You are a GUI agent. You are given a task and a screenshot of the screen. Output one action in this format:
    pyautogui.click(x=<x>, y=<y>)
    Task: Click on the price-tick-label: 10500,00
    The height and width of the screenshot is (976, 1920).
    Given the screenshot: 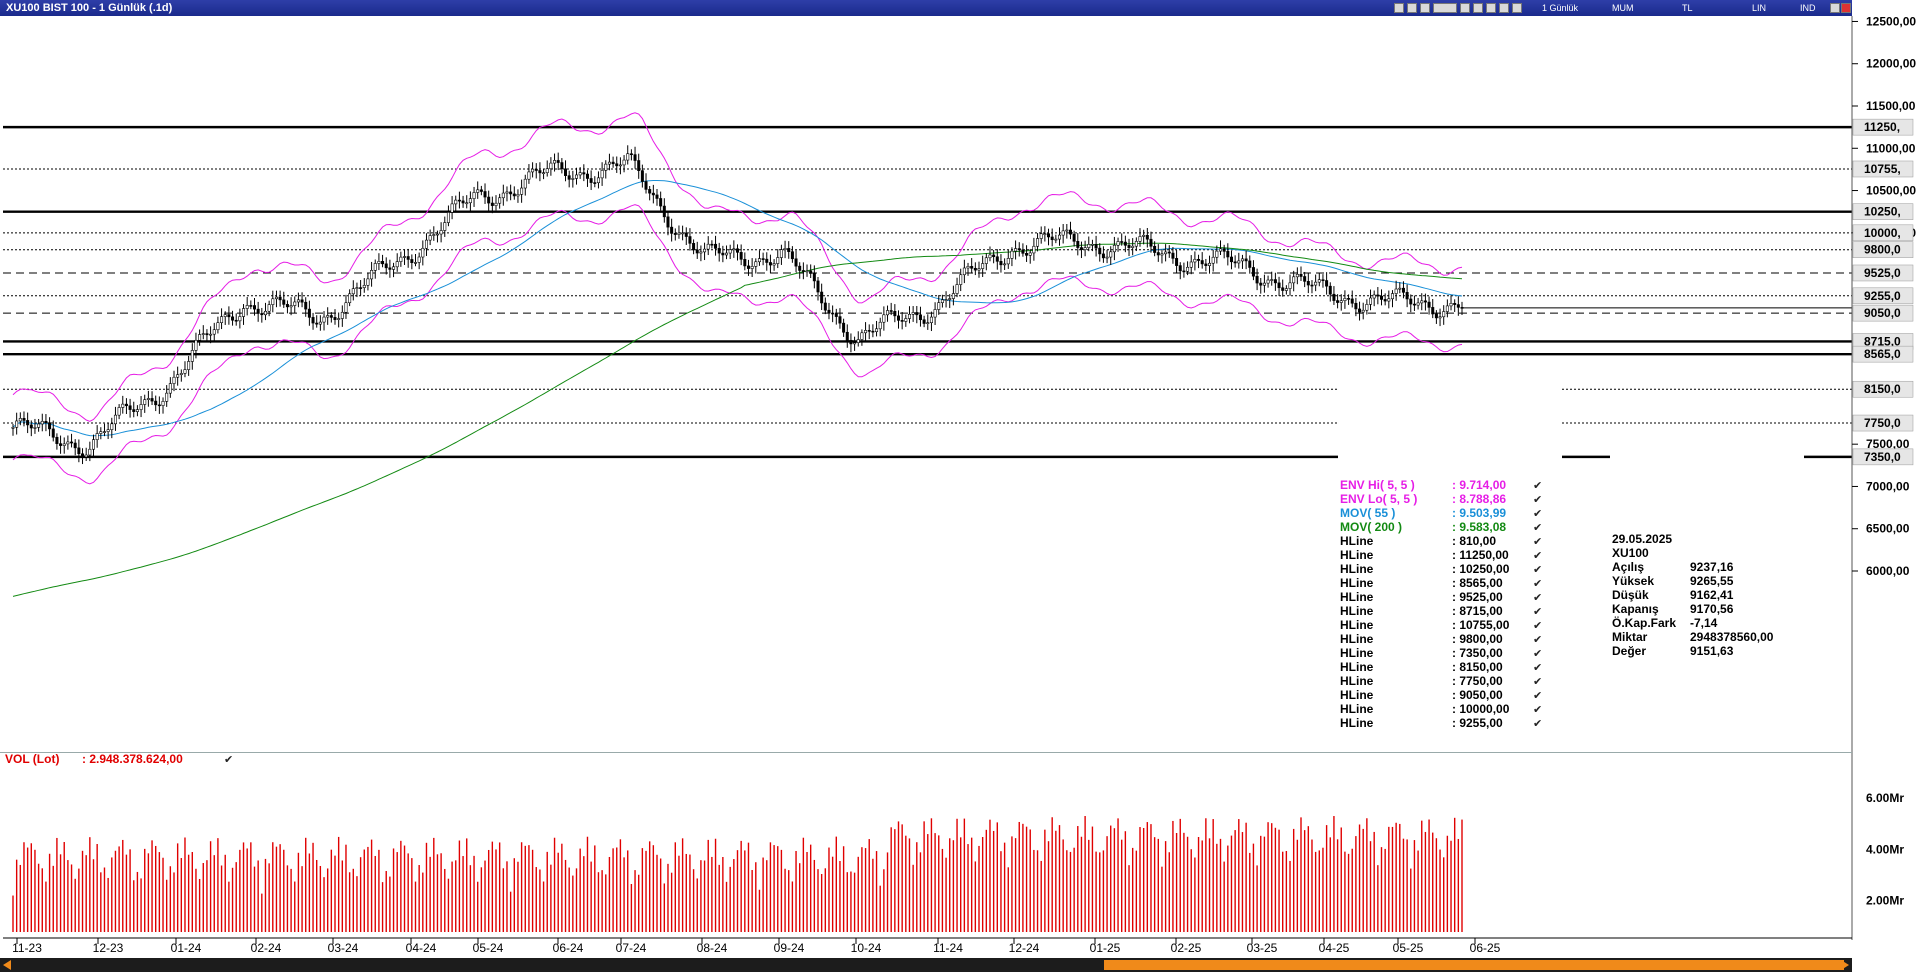 What is the action you would take?
    pyautogui.click(x=1891, y=191)
    